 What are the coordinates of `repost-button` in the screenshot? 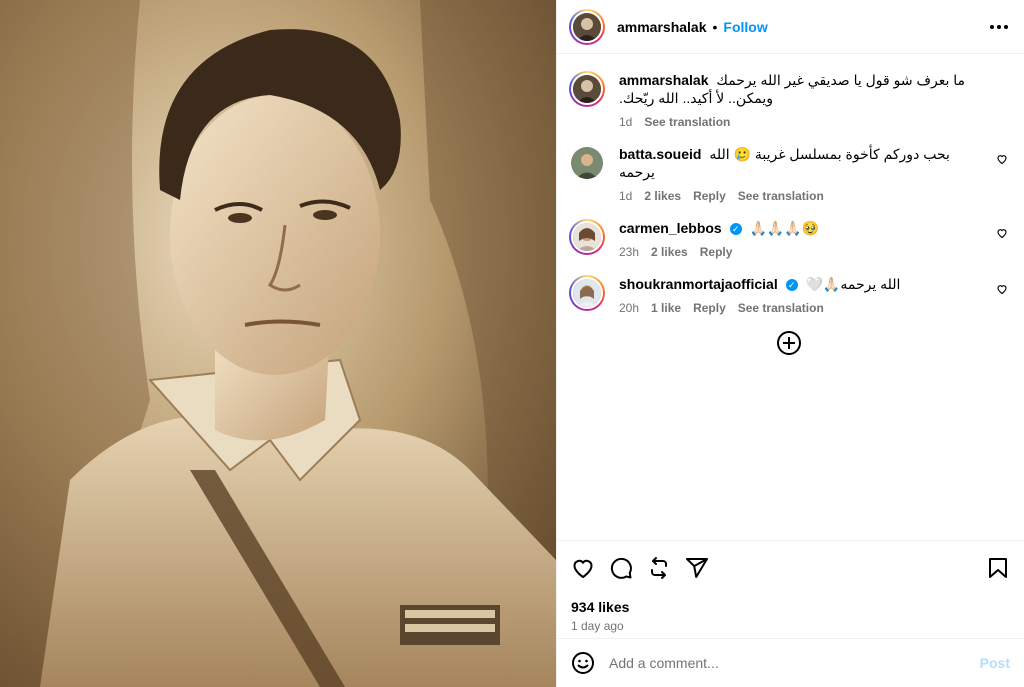 It's located at (659, 568).